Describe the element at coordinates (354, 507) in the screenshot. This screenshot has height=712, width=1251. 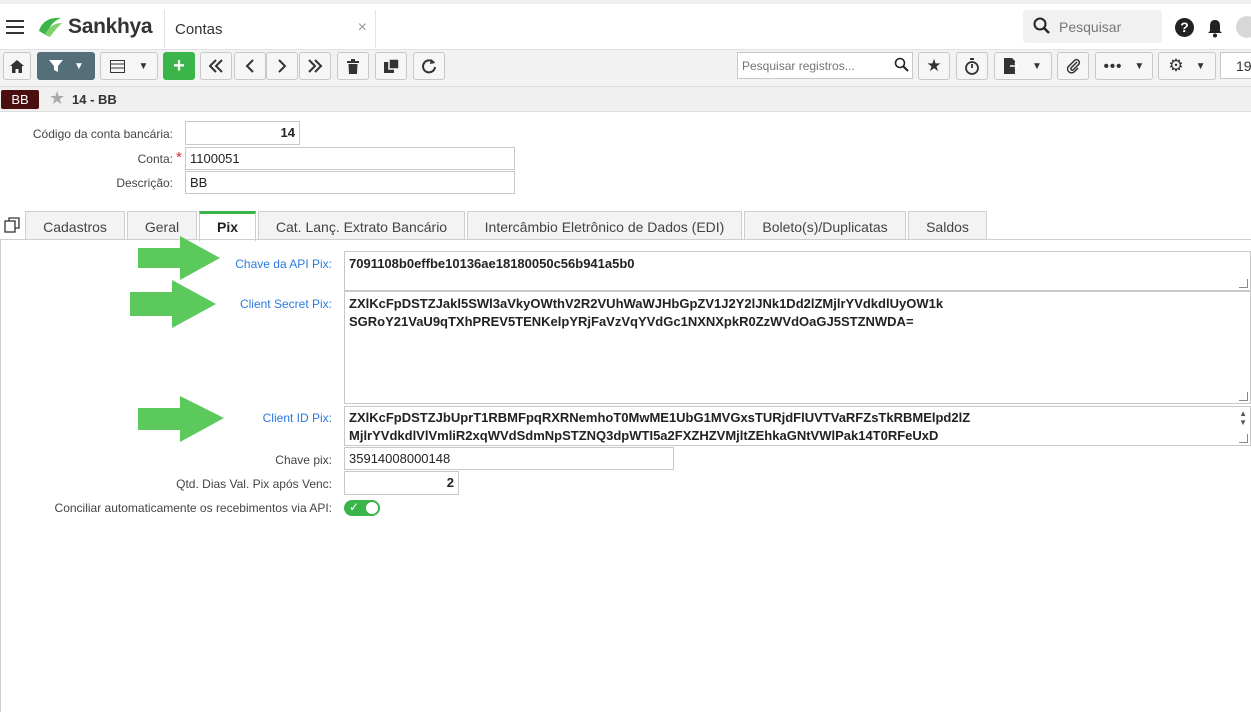
I see `check-icon: ✓` at that location.